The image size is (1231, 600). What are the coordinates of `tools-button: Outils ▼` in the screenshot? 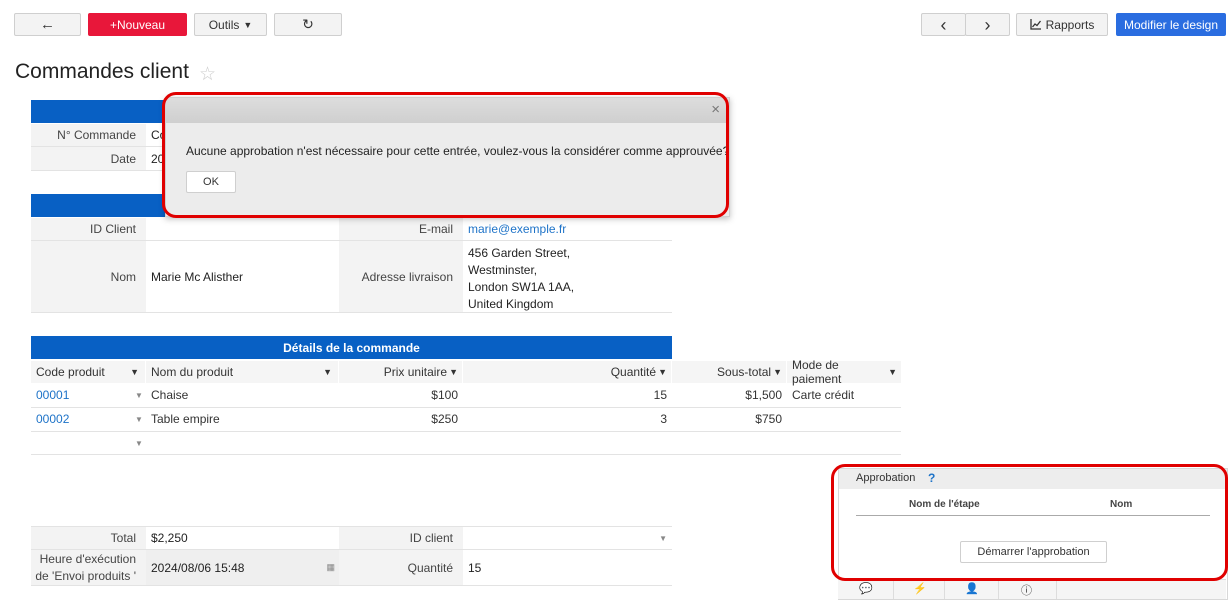 It's located at (230, 24).